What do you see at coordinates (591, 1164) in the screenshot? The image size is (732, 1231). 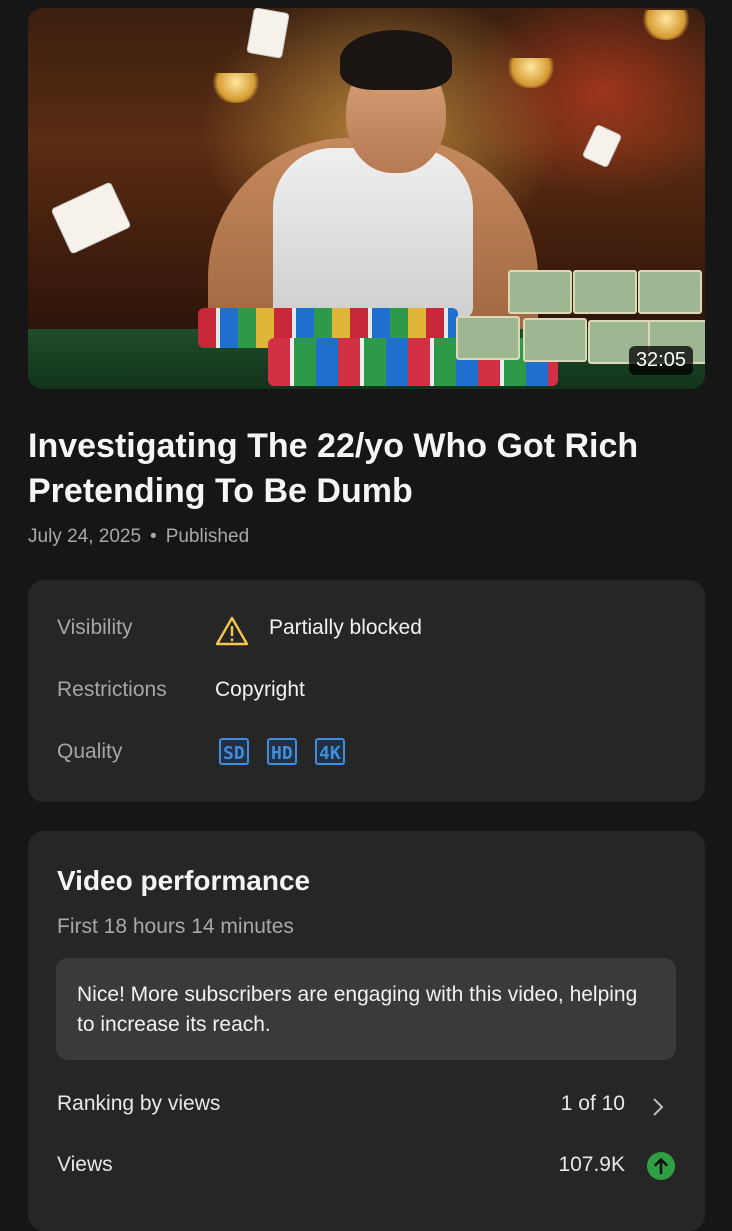 I see `views-value: 107.9K` at bounding box center [591, 1164].